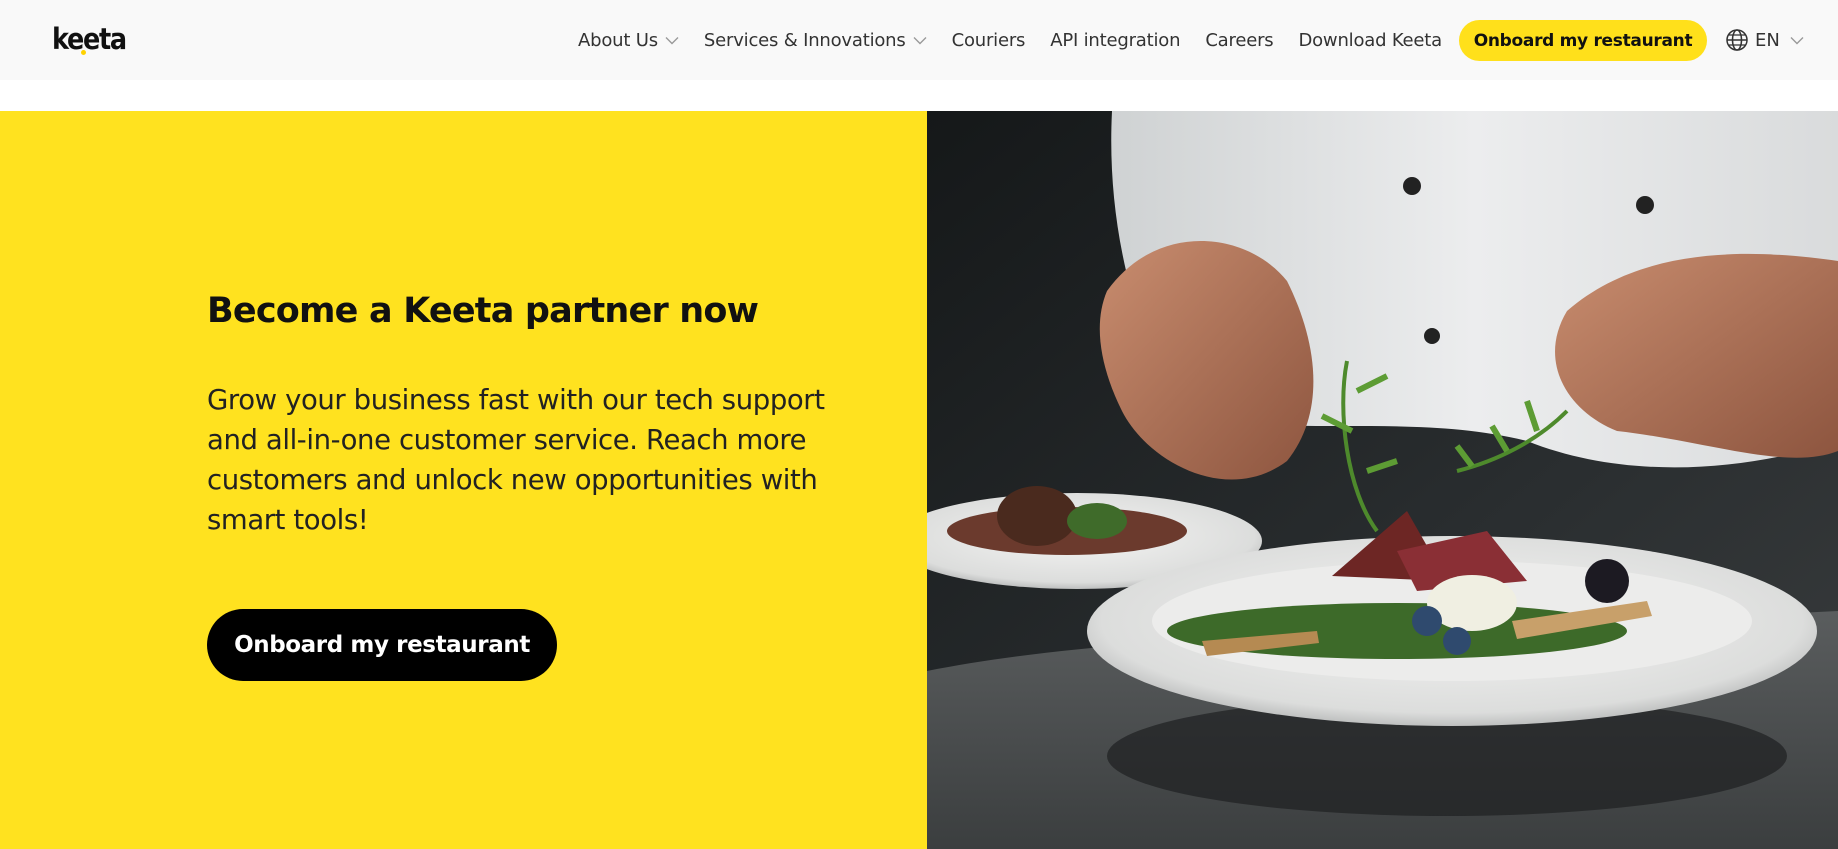 The height and width of the screenshot is (849, 1838). Describe the element at coordinates (1737, 40) in the screenshot. I see `globe-icon` at that location.